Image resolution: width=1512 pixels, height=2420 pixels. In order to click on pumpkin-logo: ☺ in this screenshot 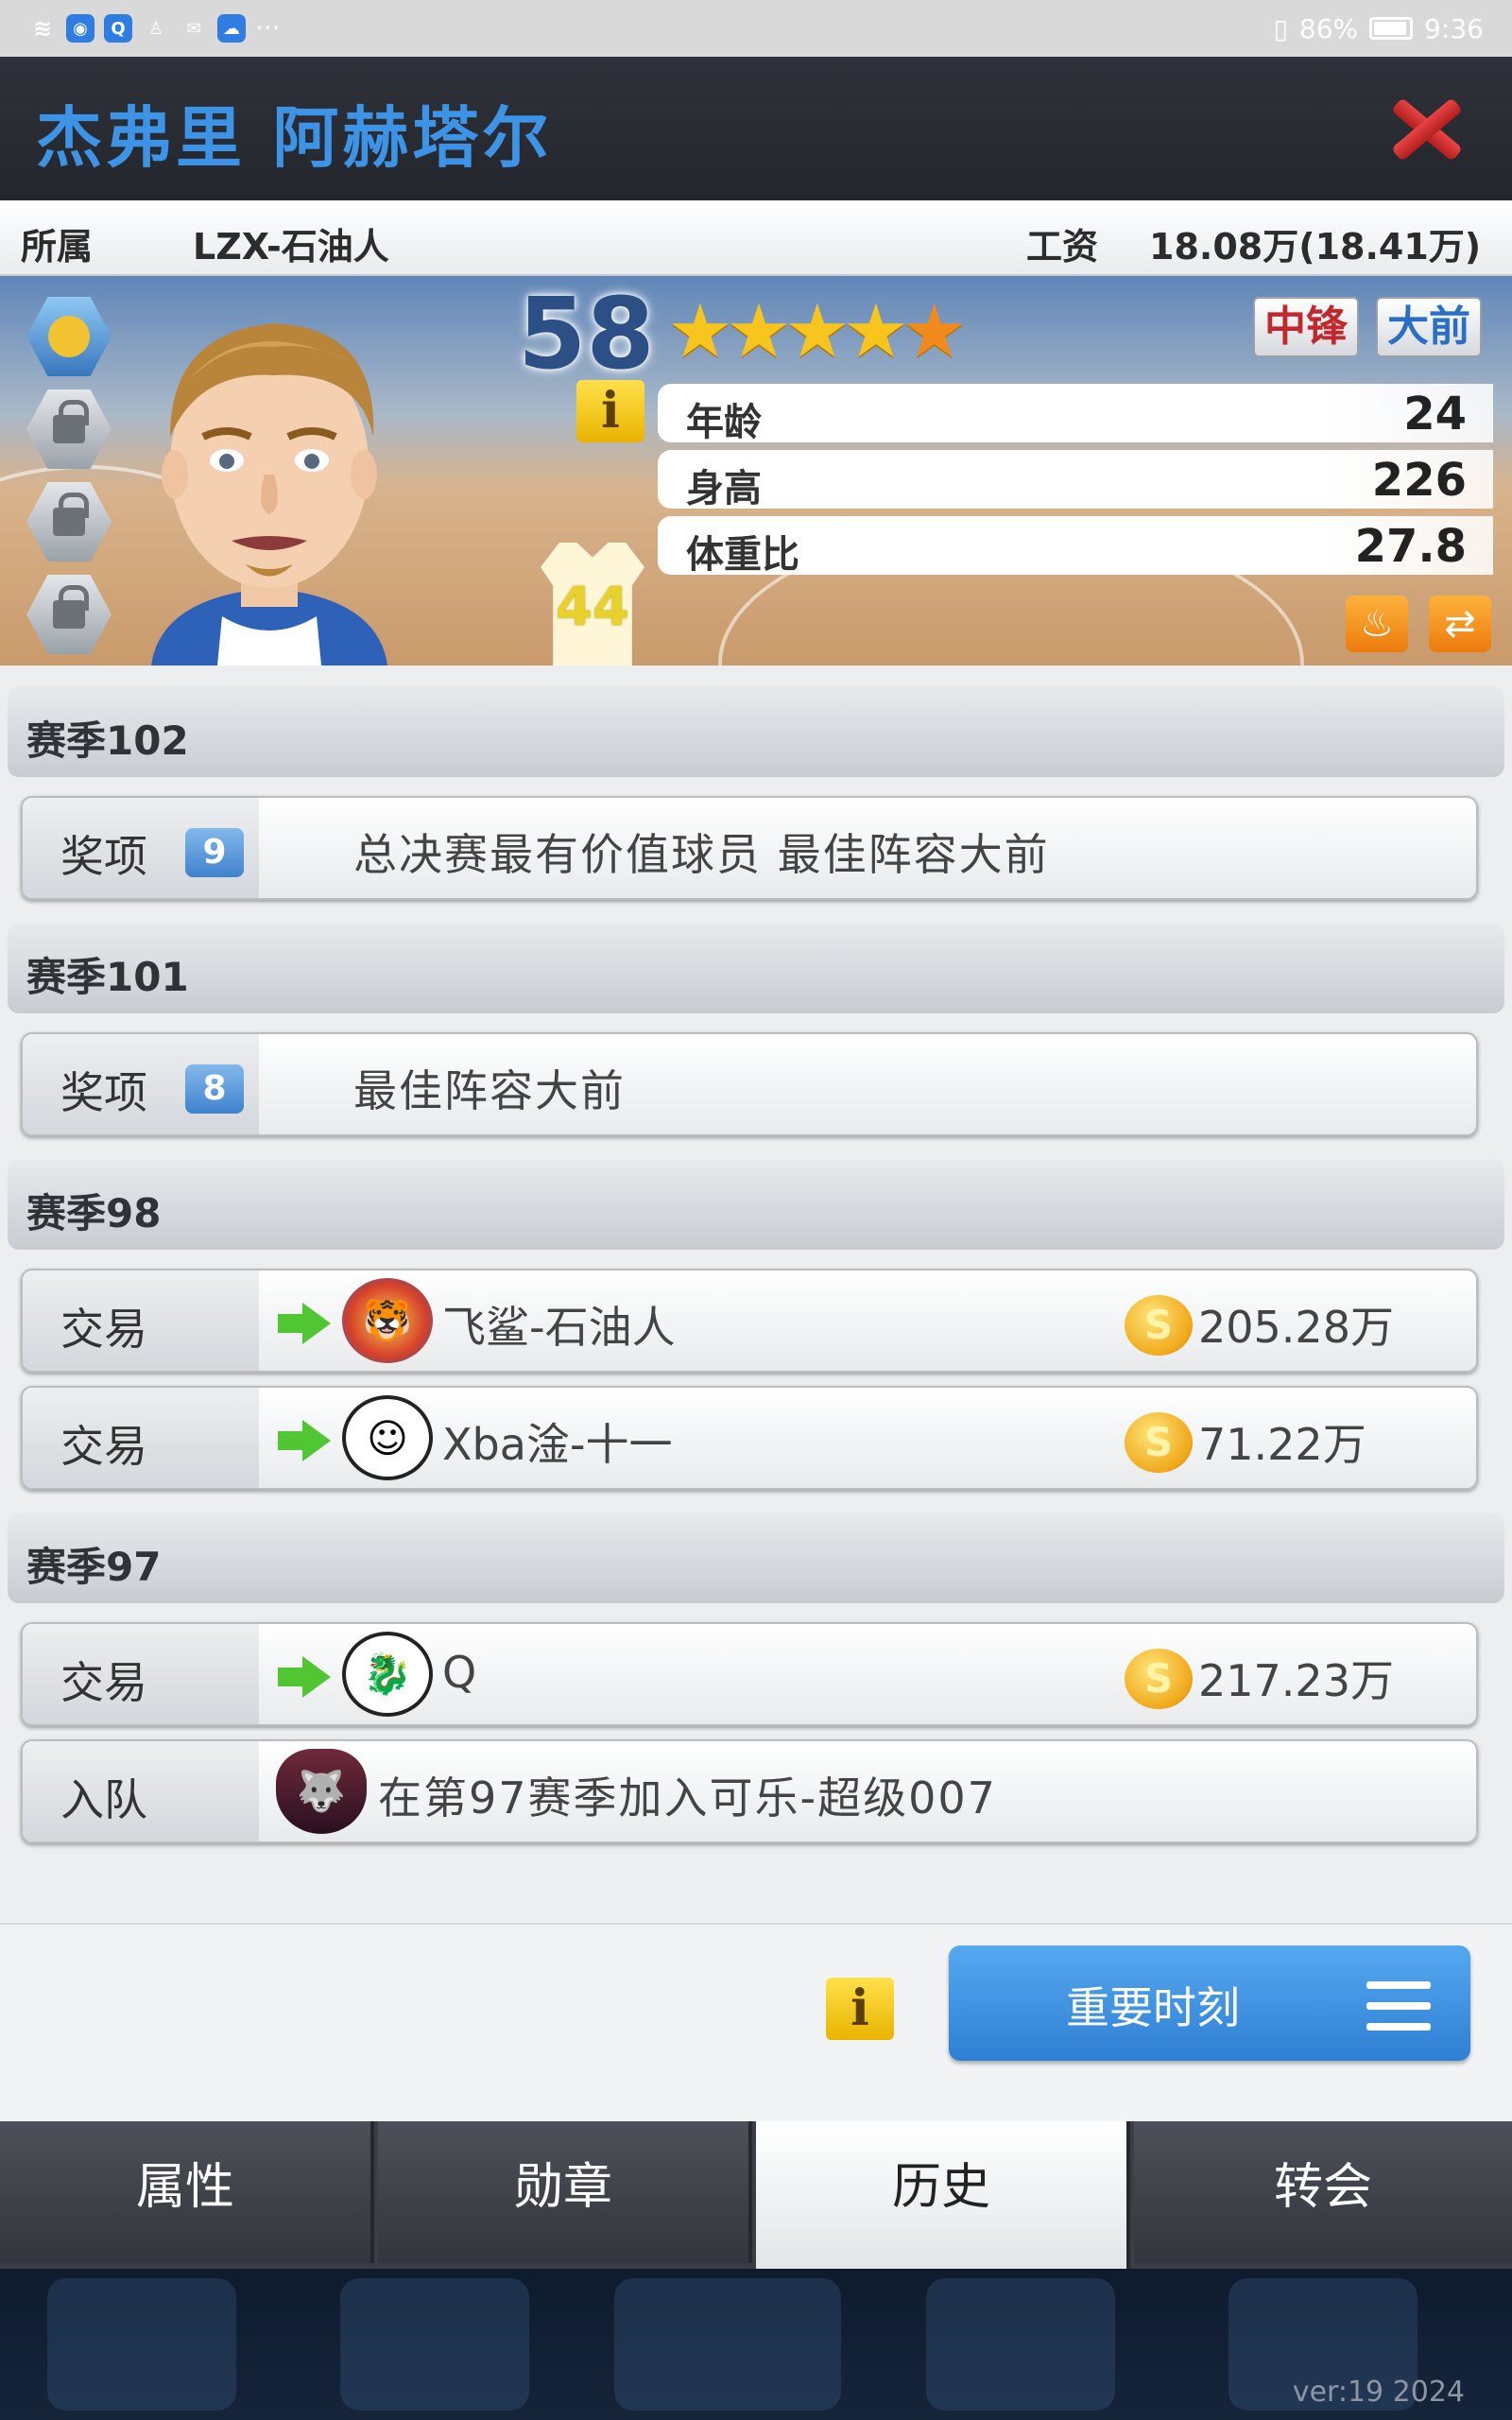, I will do `click(387, 1438)`.